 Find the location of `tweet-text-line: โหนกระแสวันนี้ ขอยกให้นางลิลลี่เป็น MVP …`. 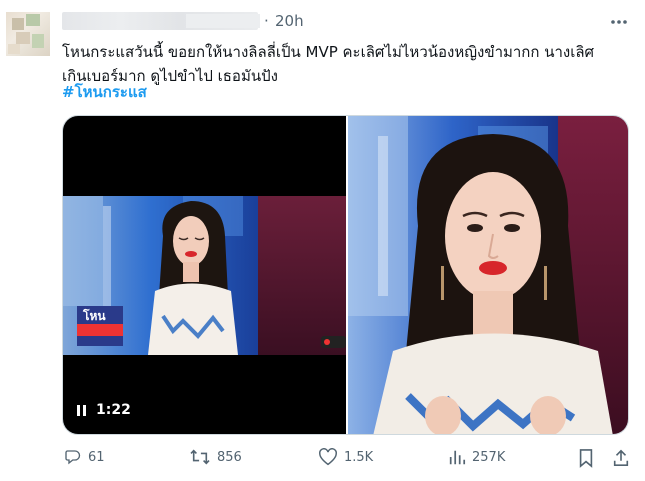

tweet-text-line: โหนกระแสวันนี้ ขอยกให้นางลิลลี่เป็น MVP … is located at coordinates (328, 52).